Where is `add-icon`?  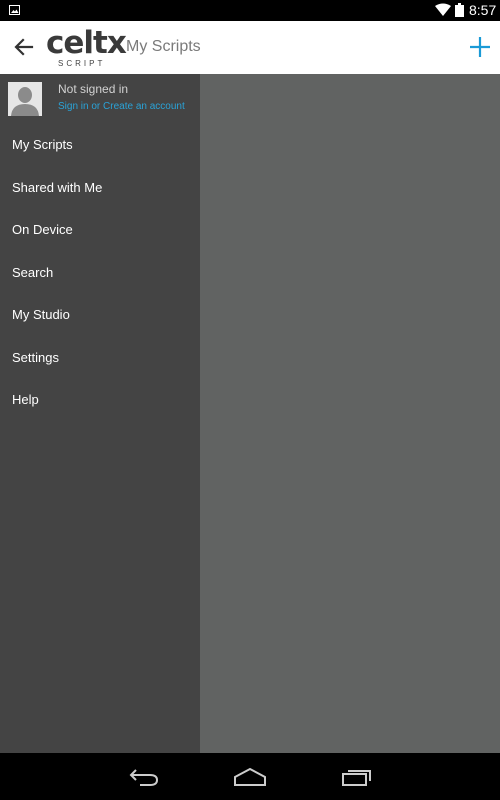 add-icon is located at coordinates (480, 47).